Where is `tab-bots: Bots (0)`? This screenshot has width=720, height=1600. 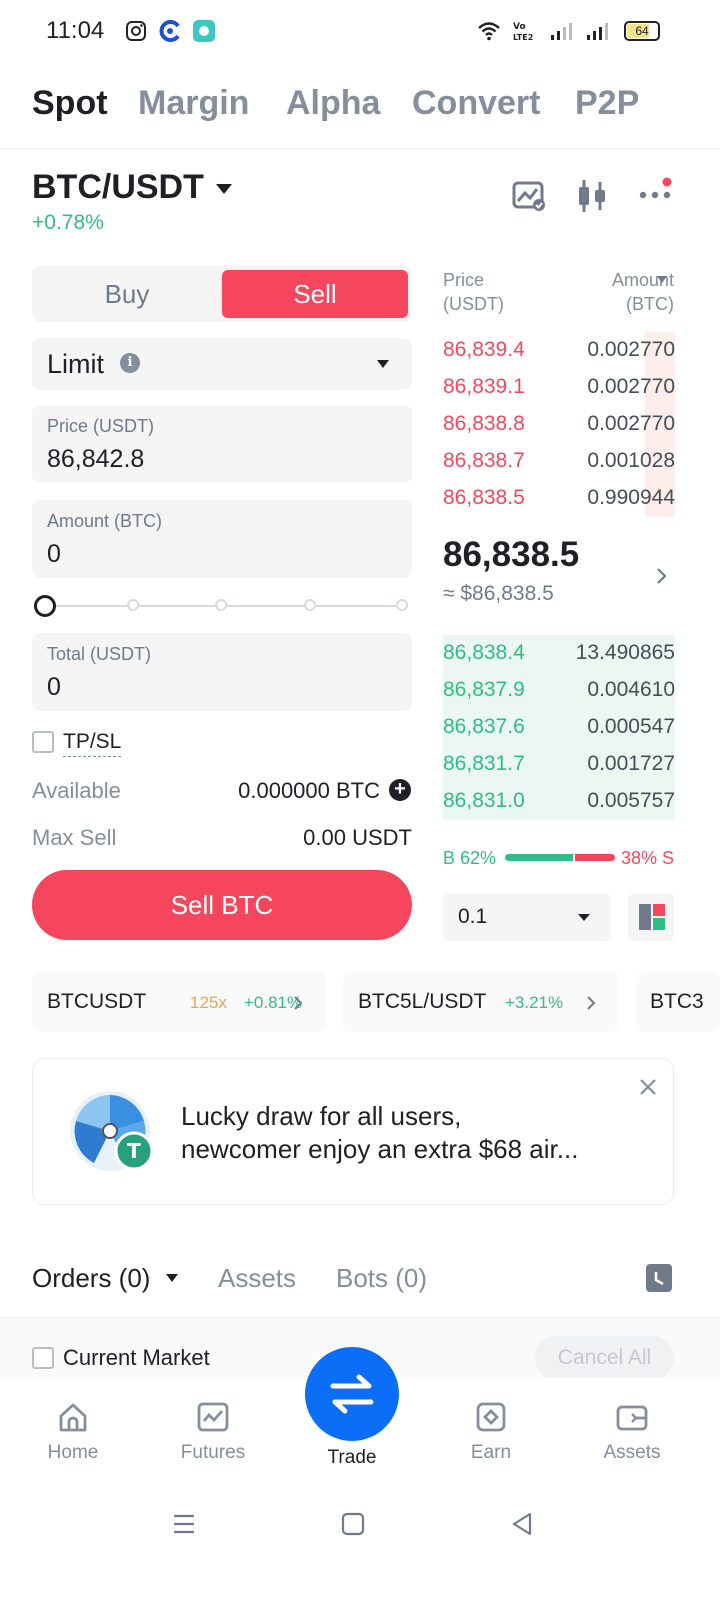
tab-bots: Bots (0) is located at coordinates (381, 1278).